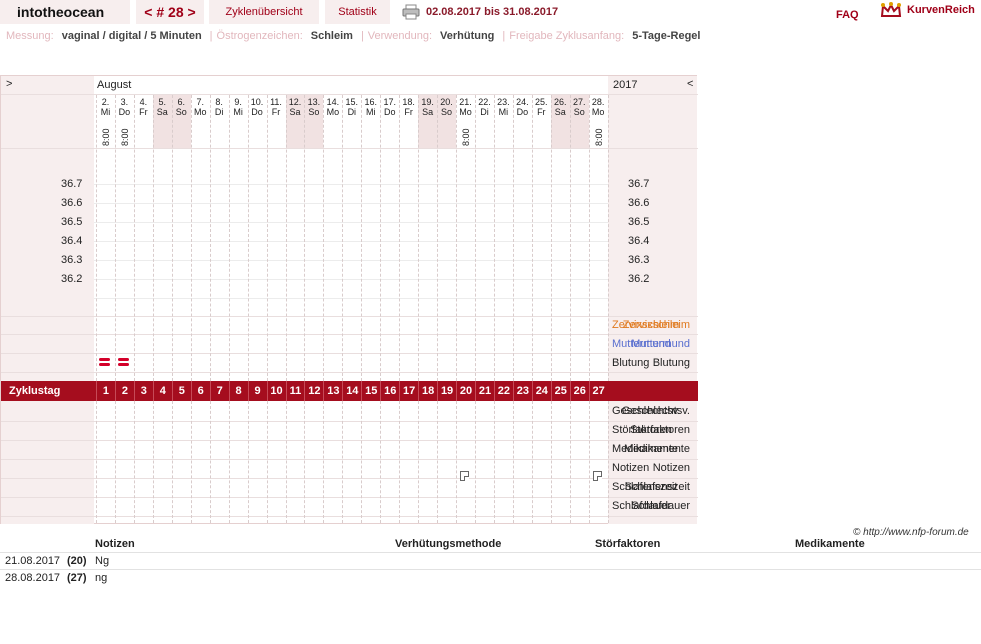 This screenshot has height=644, width=981. Describe the element at coordinates (72, 279) in the screenshot. I see `temp-label-left: 36.2` at that location.